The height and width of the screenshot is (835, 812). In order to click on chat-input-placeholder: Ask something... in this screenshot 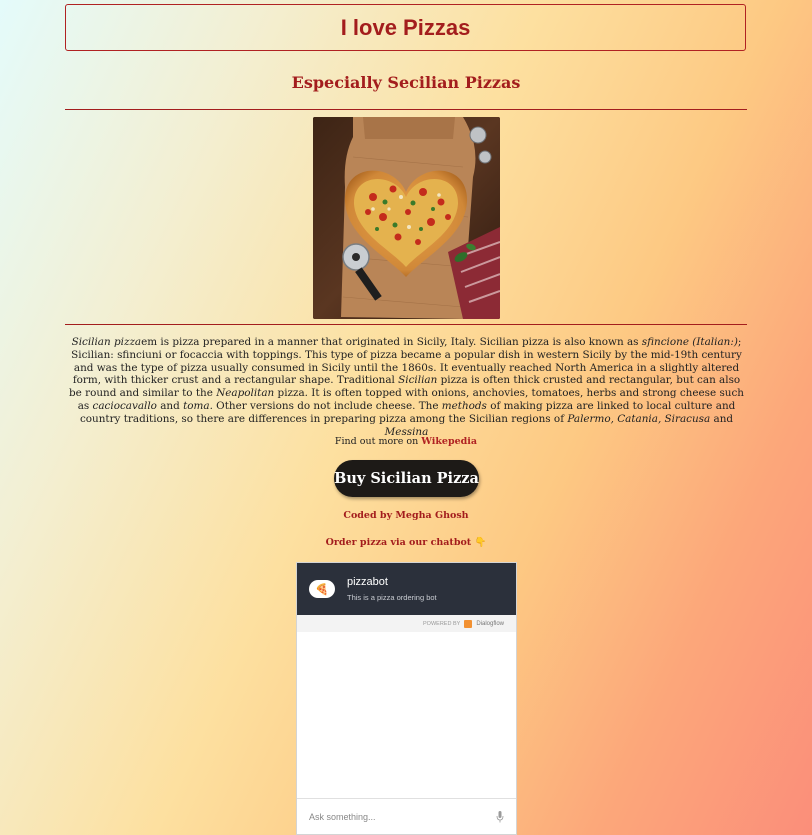, I will do `click(342, 817)`.